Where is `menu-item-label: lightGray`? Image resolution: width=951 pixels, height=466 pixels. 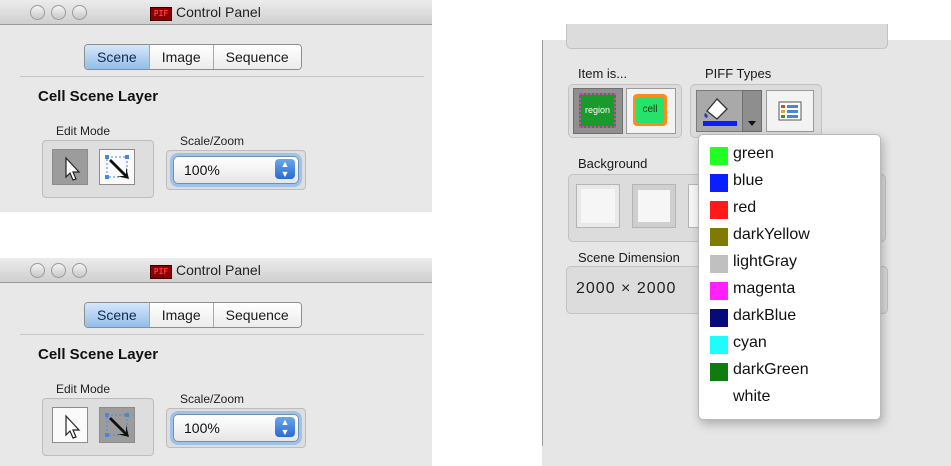 menu-item-label: lightGray is located at coordinates (765, 261).